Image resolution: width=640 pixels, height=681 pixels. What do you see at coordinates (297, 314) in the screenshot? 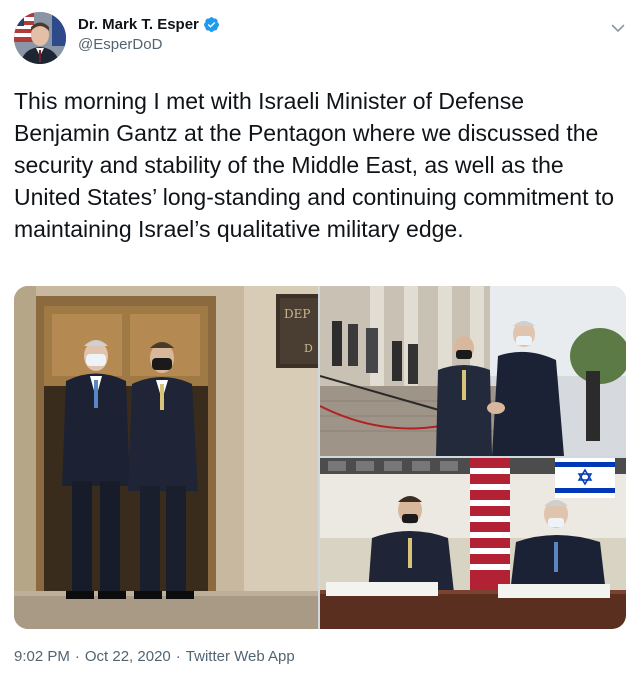
I see `sign-text: DEP` at bounding box center [297, 314].